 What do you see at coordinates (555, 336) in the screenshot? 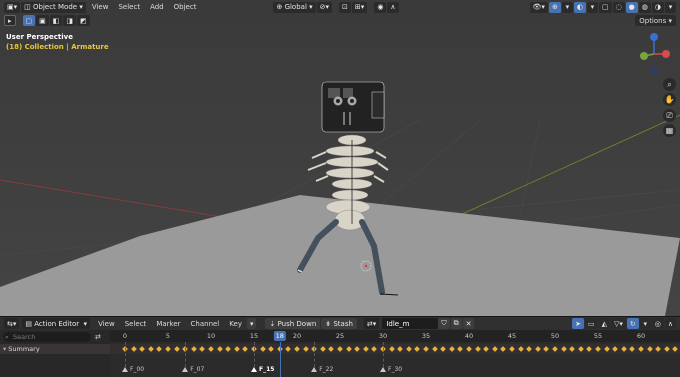
I see `frame-tick-label: 50` at bounding box center [555, 336].